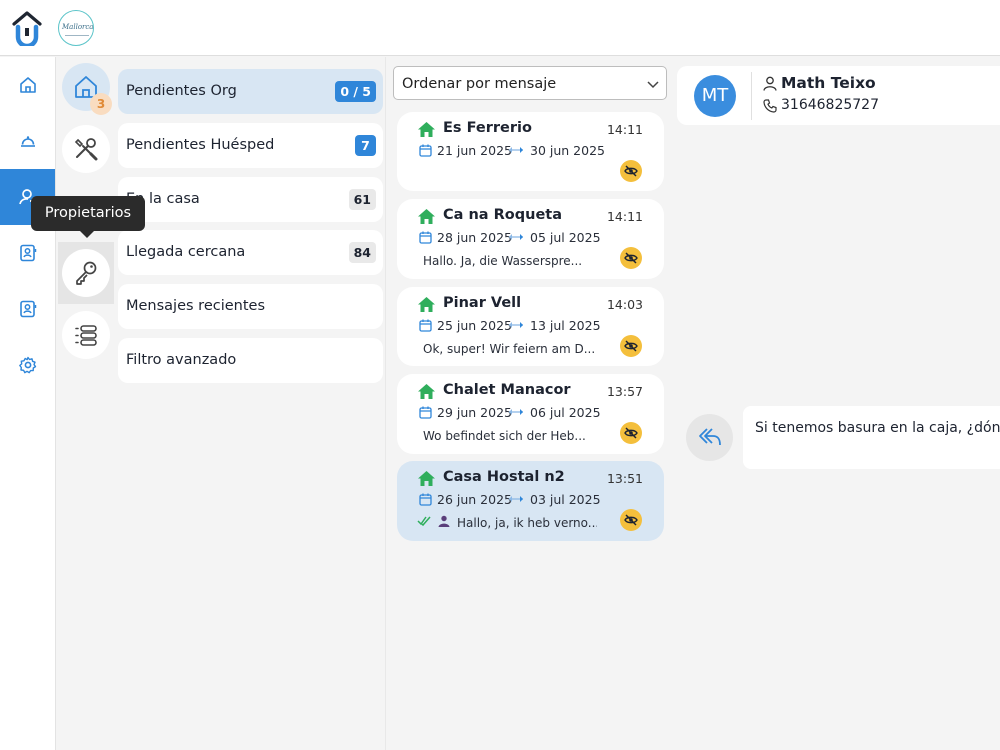 Image resolution: width=1000 pixels, height=750 pixels. What do you see at coordinates (770, 83) in the screenshot?
I see `user-icon` at bounding box center [770, 83].